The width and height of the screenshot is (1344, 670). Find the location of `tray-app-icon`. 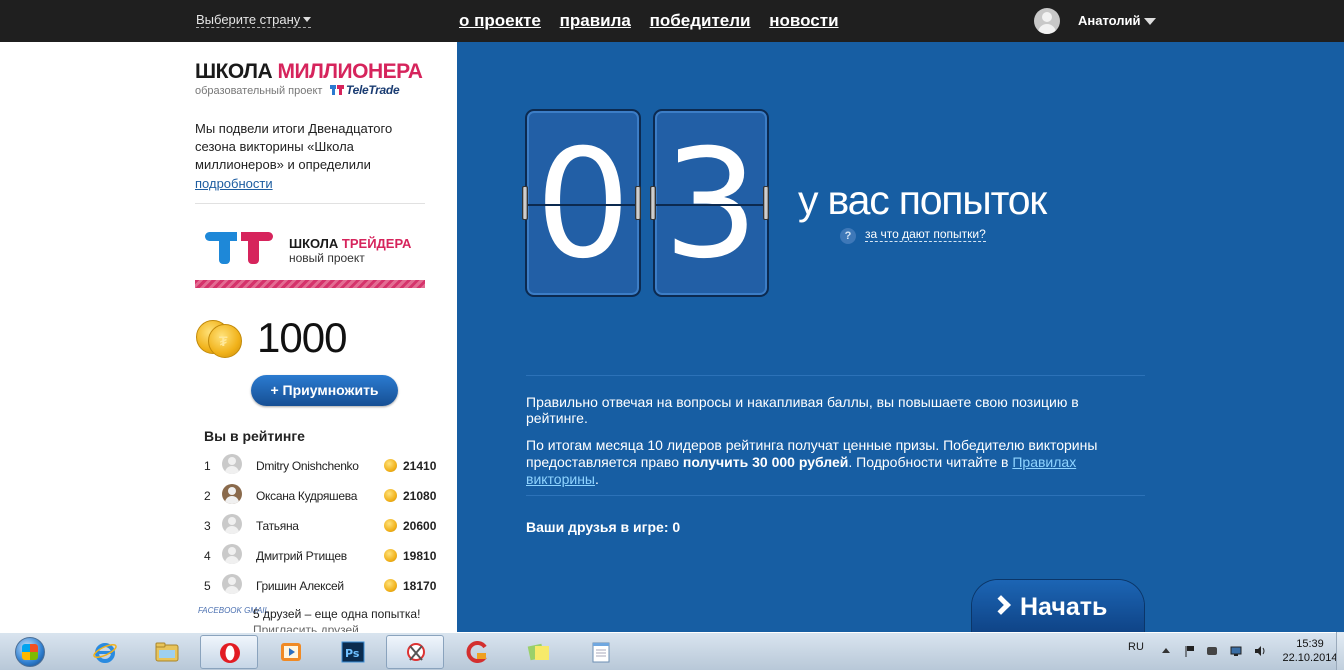

tray-app-icon is located at coordinates (1212, 651).